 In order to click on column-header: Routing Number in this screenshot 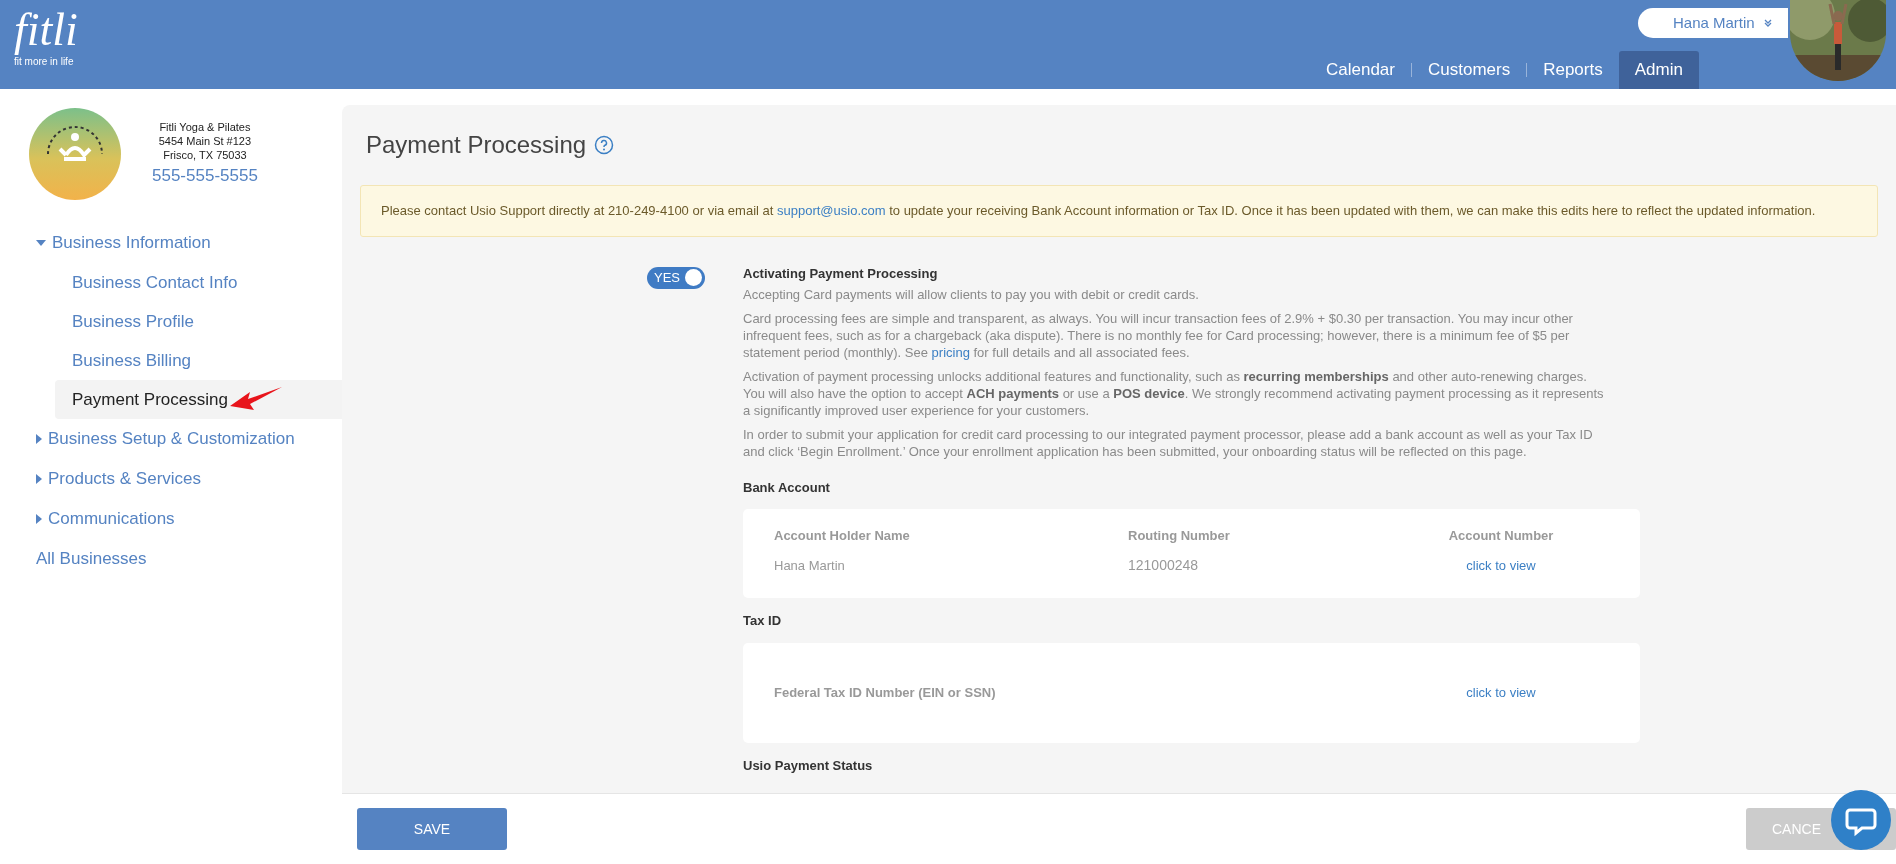, I will do `click(1179, 535)`.